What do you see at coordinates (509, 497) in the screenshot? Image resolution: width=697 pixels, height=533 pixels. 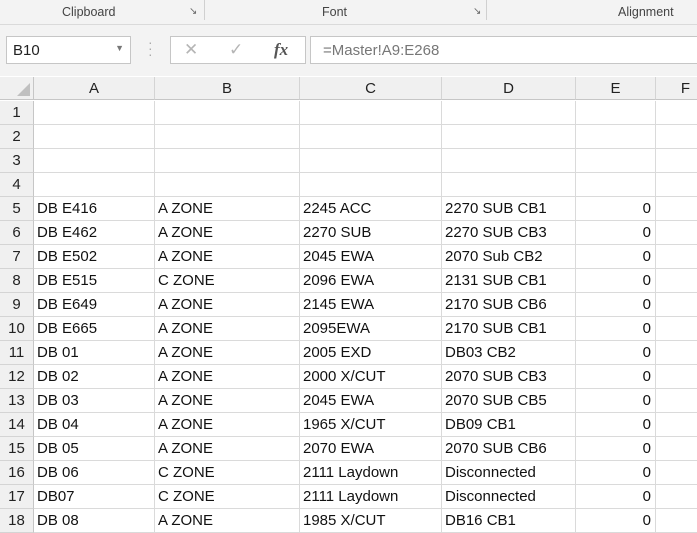 I see `cell: Disconnected` at bounding box center [509, 497].